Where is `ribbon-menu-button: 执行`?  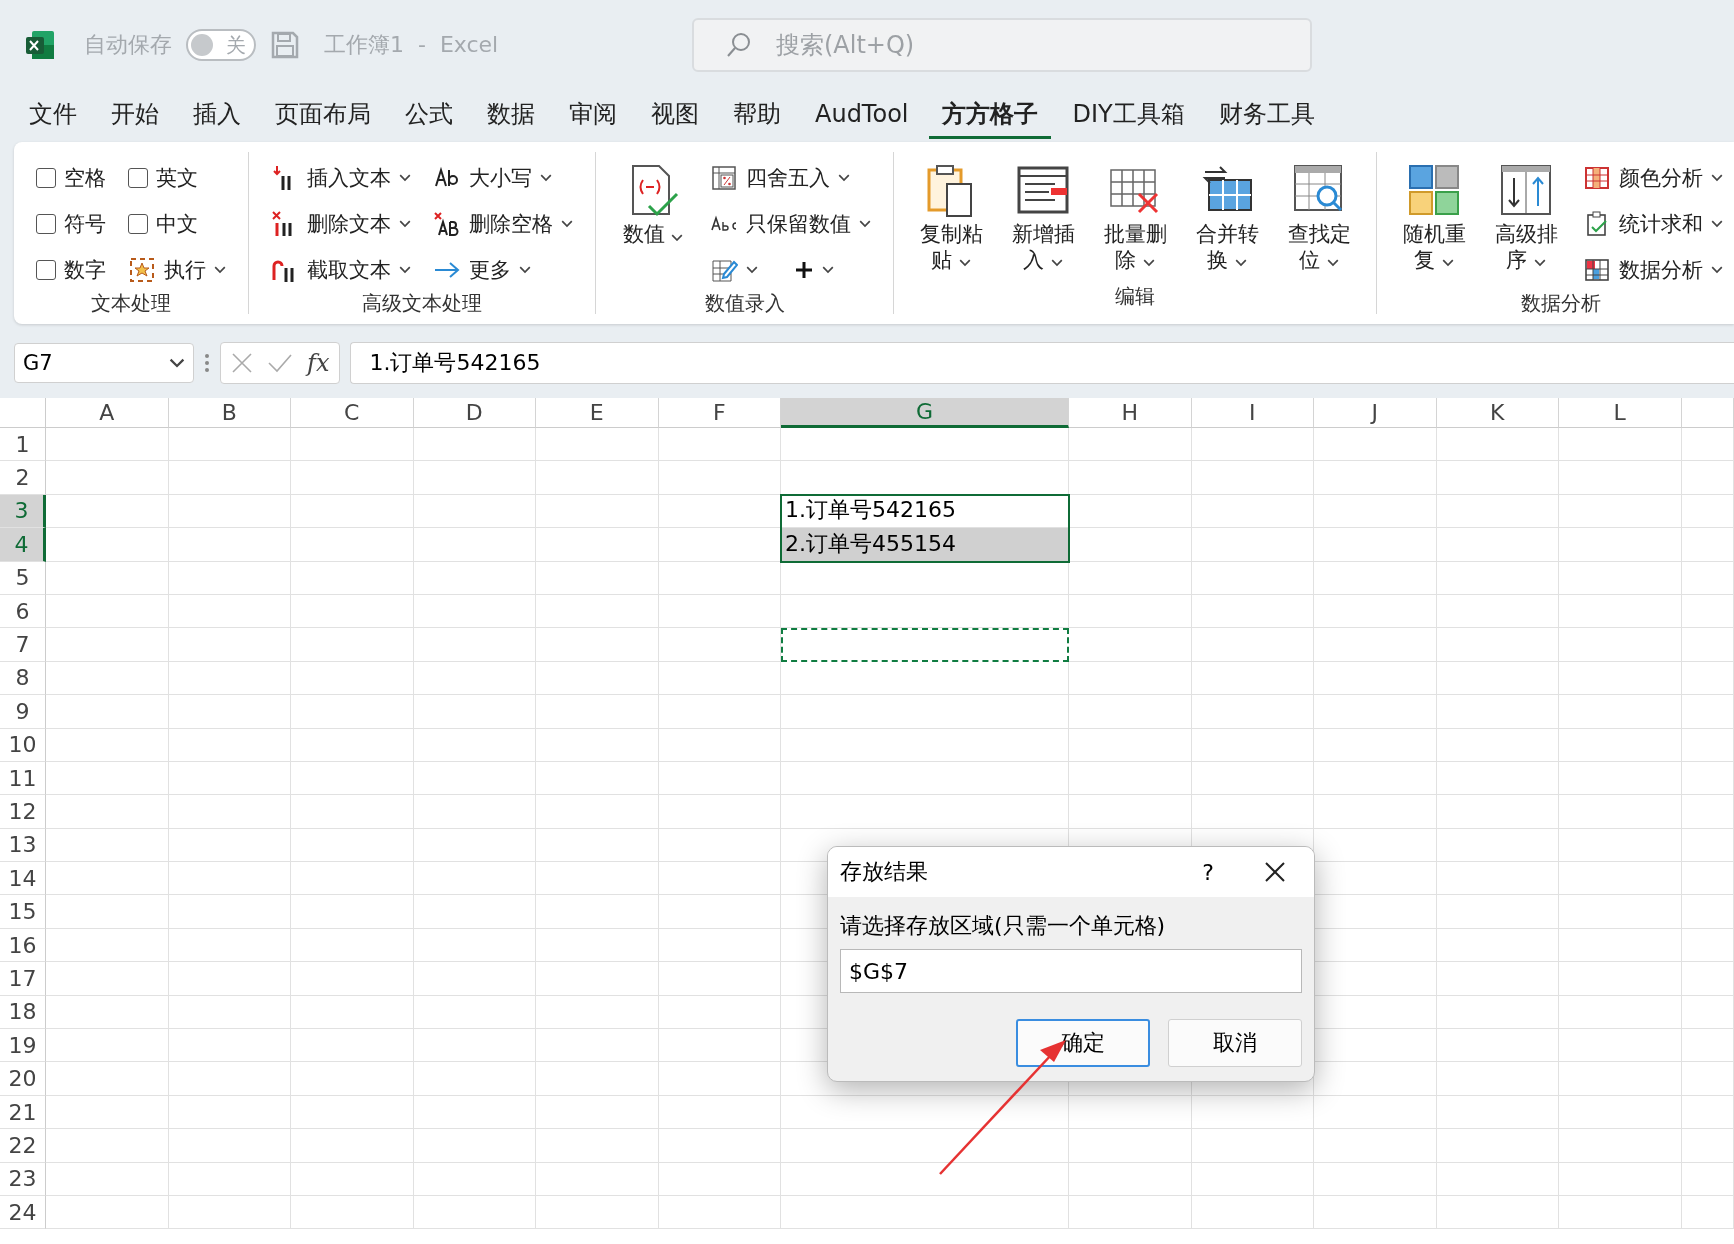
ribbon-menu-button: 执行 is located at coordinates (177, 270).